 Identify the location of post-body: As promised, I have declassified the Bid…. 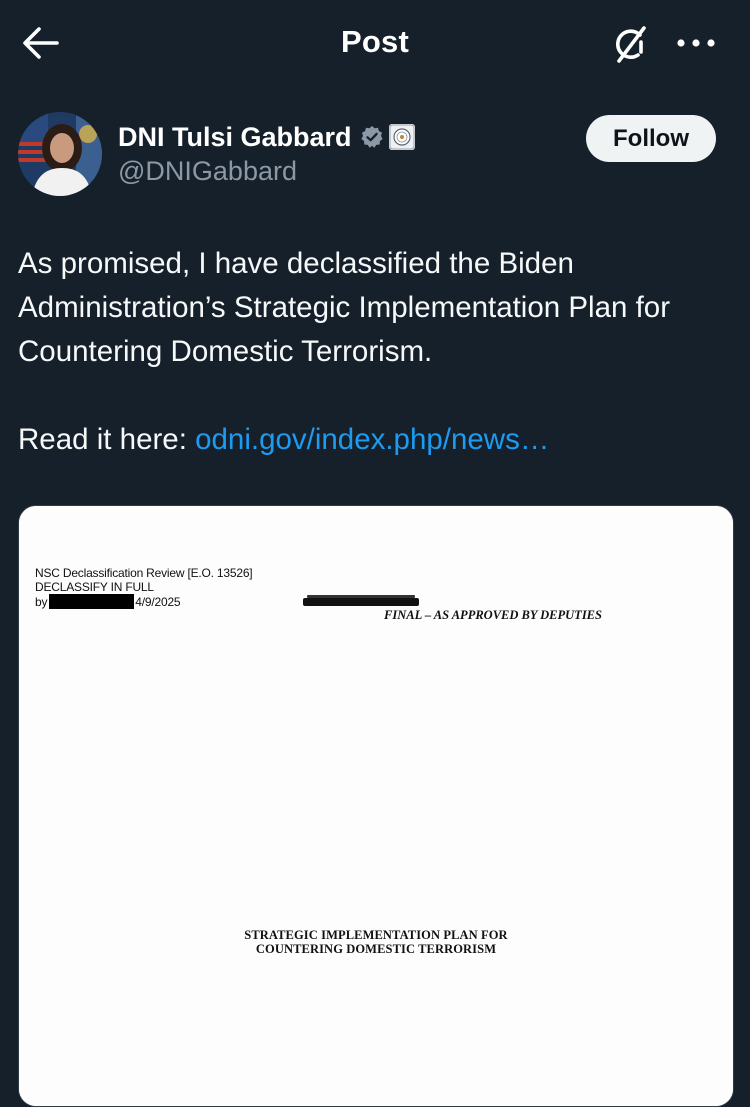
(344, 307).